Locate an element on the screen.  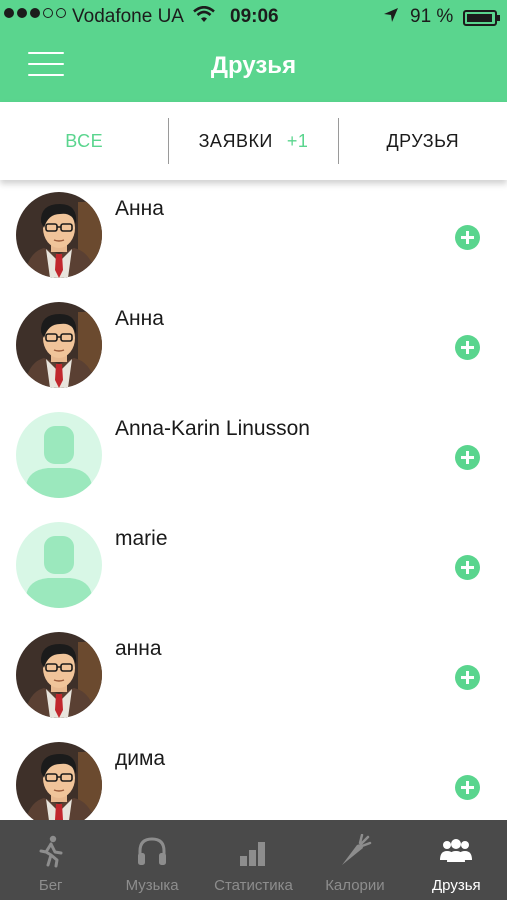
bottom-tab-bar: Бег Музыка Статистика Калории Друзья is located at coordinates (253, 860).